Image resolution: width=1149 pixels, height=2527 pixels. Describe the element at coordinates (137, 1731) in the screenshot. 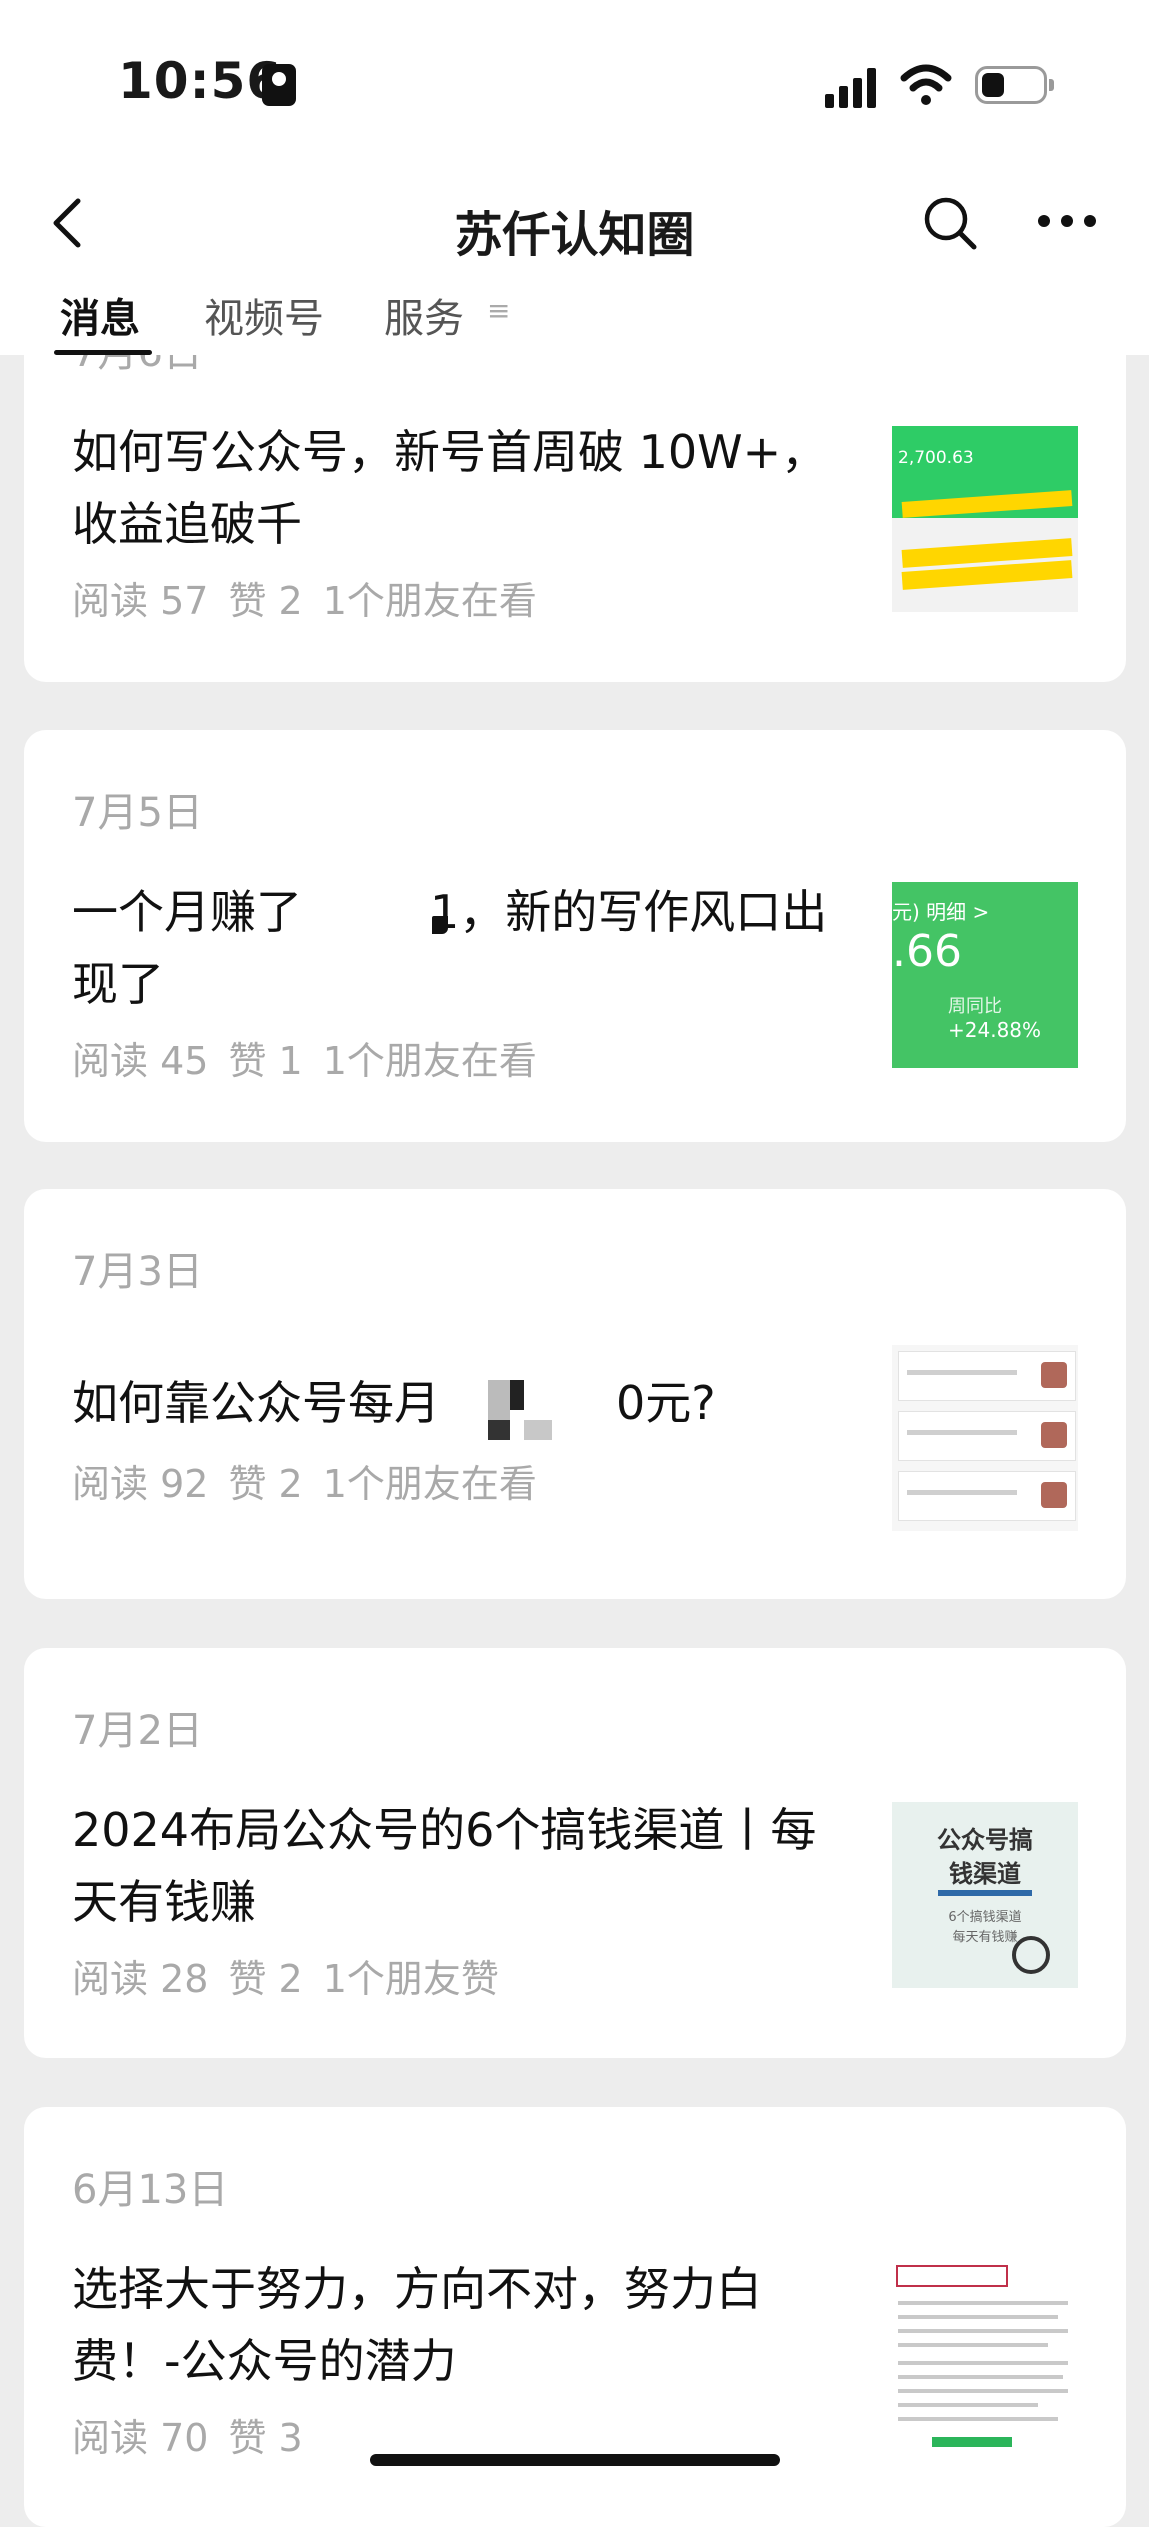

I see `article-date: 7月2日` at that location.